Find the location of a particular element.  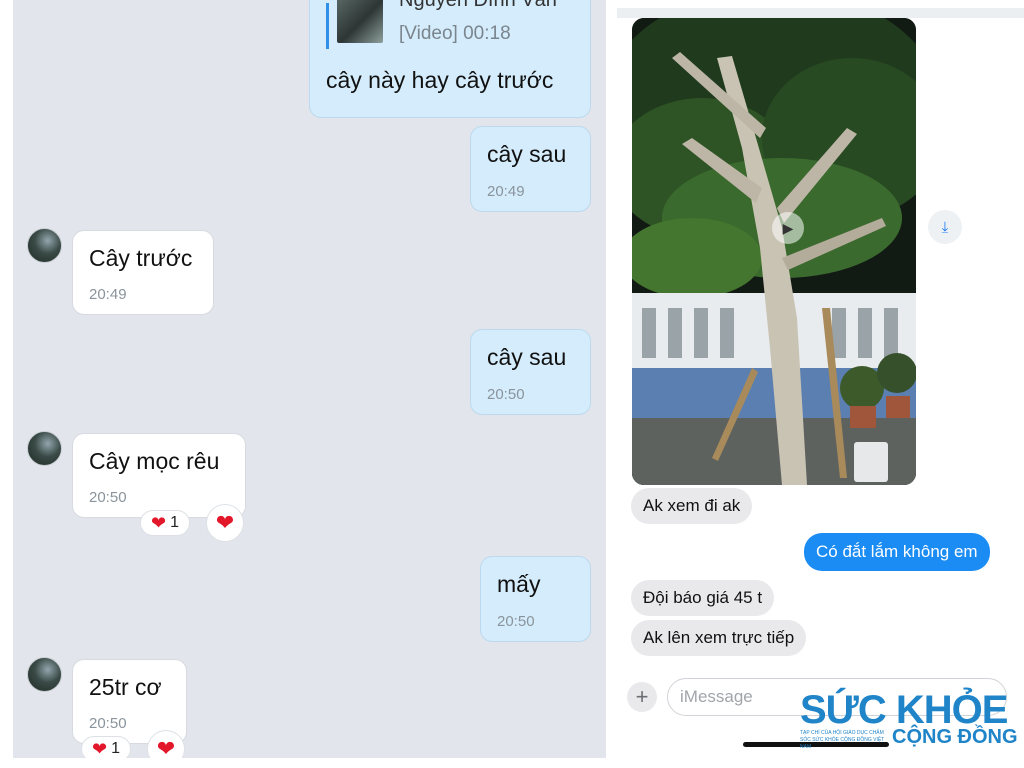

quoted-video-reference: Nguyễn Đình Văn [Video] 00:18 is located at coordinates (446, 24).